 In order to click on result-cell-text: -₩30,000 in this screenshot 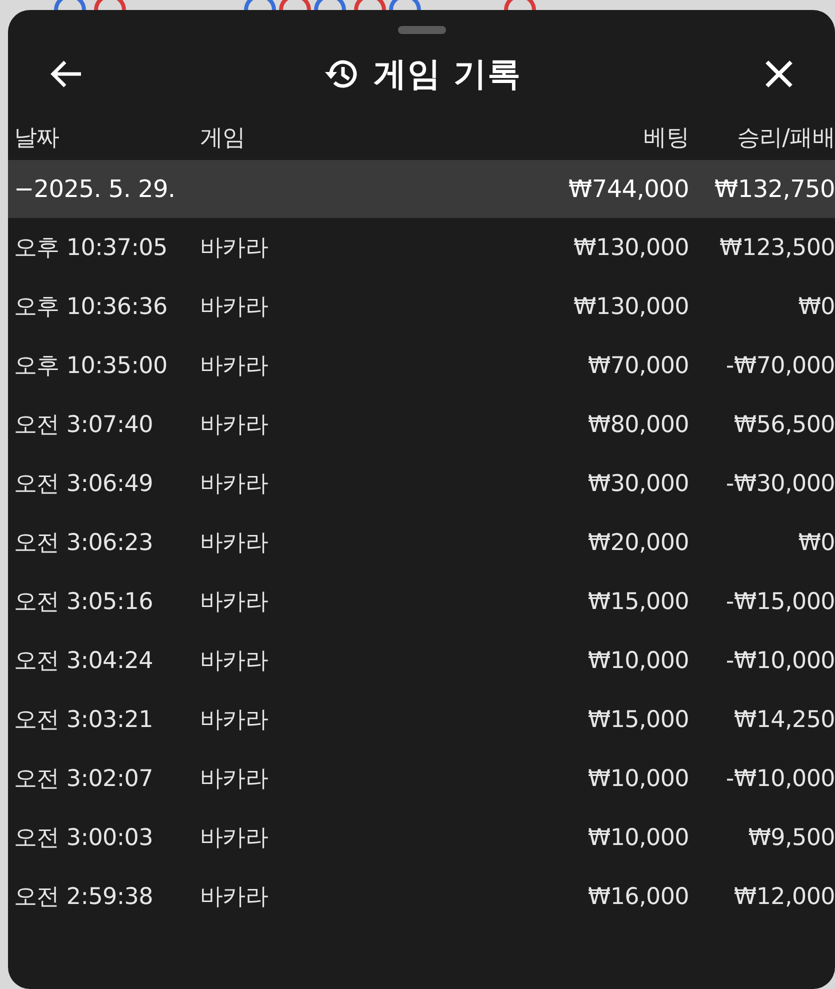, I will do `click(779, 483)`.